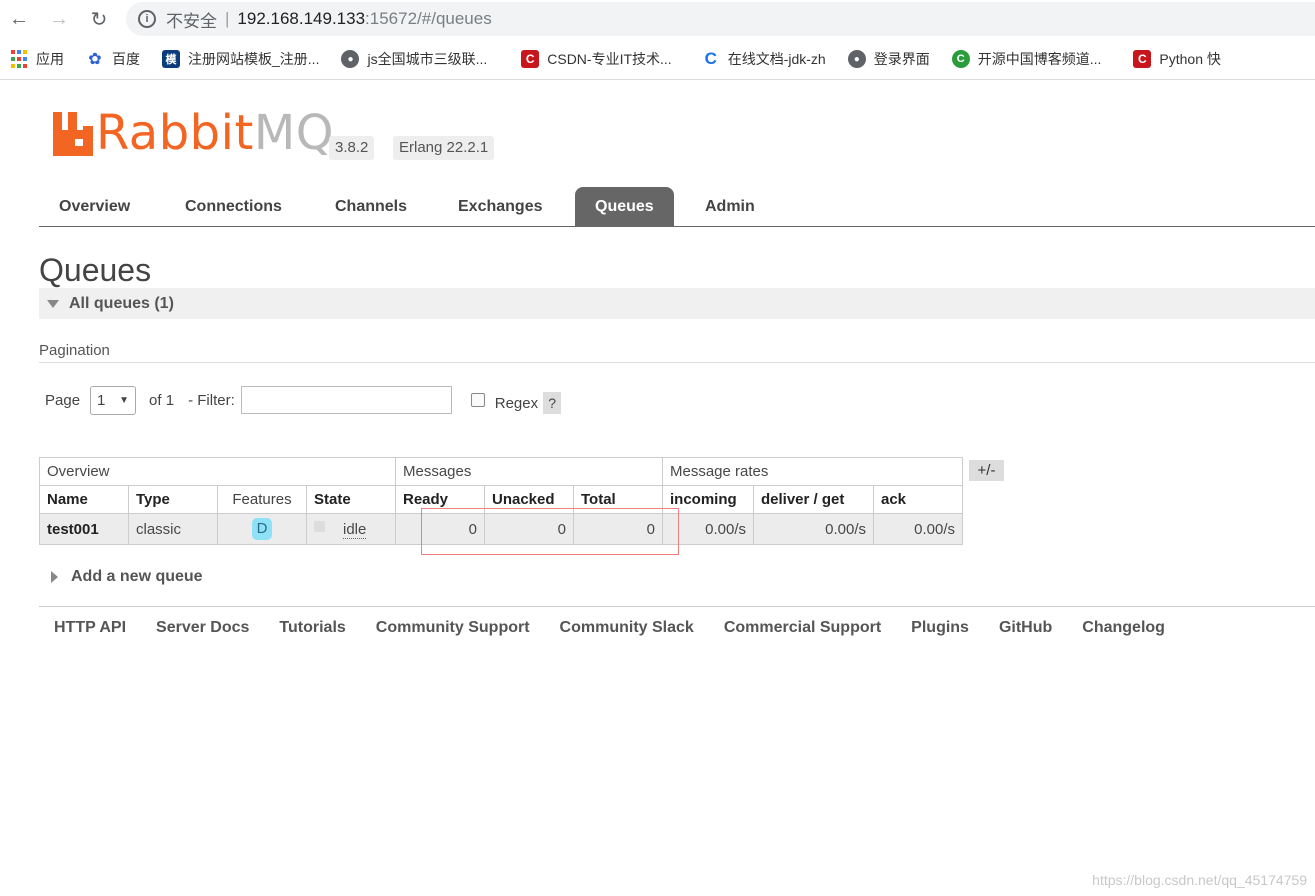 This screenshot has height=896, width=1315. What do you see at coordinates (624, 207) in the screenshot?
I see `tab-queues: Queues` at bounding box center [624, 207].